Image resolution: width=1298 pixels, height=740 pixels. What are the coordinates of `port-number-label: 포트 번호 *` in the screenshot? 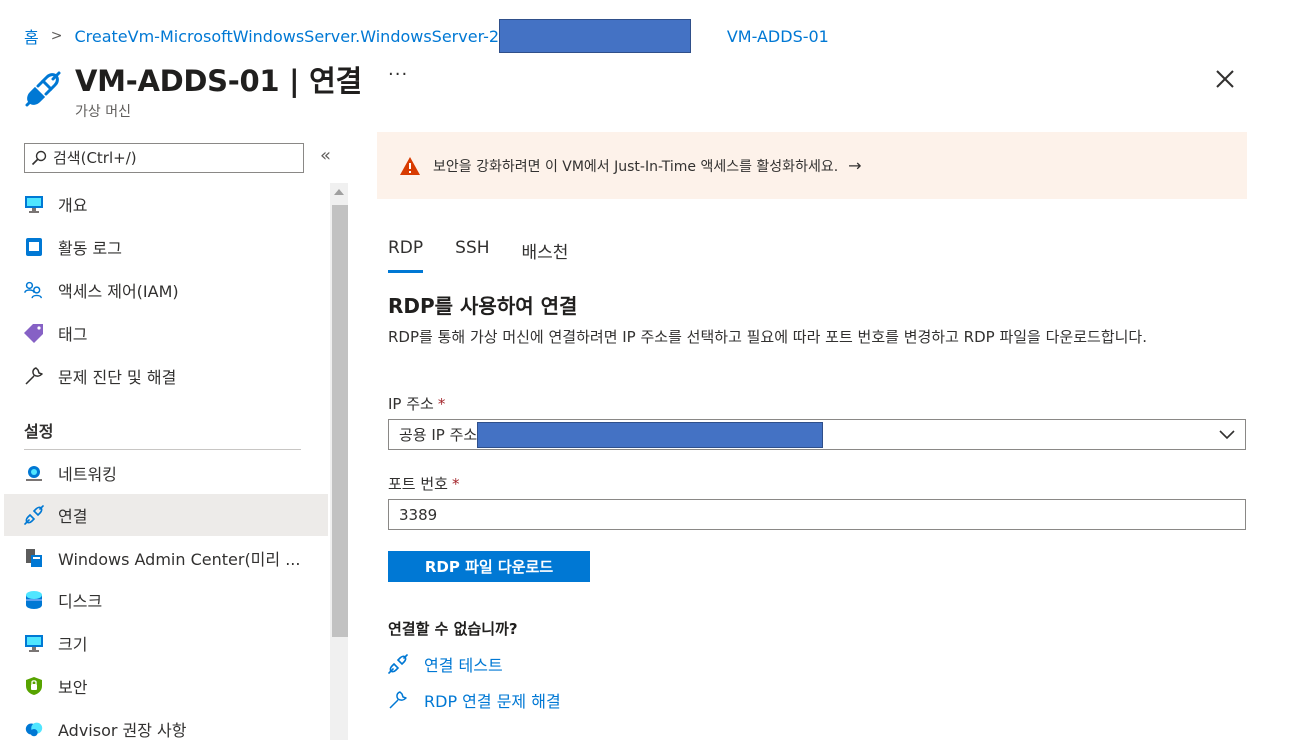 It's located at (423, 483).